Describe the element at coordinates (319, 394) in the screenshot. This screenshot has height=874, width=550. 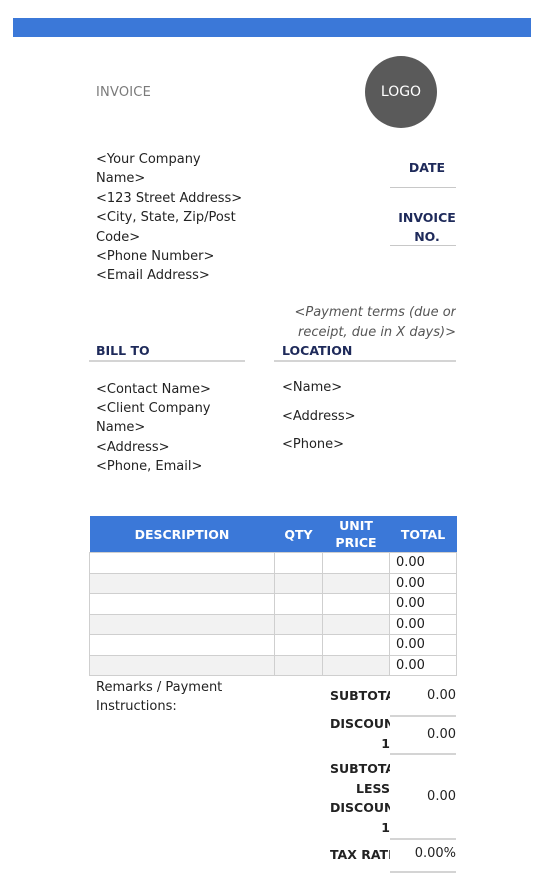
I see `location-name: <Name>` at that location.